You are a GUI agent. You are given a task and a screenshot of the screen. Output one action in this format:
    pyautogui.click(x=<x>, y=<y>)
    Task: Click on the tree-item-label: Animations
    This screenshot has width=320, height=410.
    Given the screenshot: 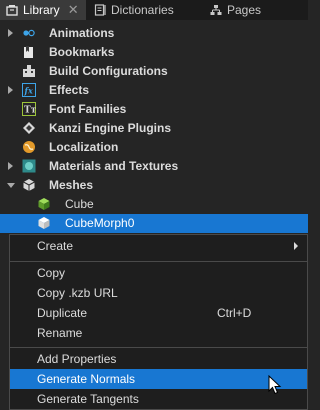 What is the action you would take?
    pyautogui.click(x=82, y=33)
    